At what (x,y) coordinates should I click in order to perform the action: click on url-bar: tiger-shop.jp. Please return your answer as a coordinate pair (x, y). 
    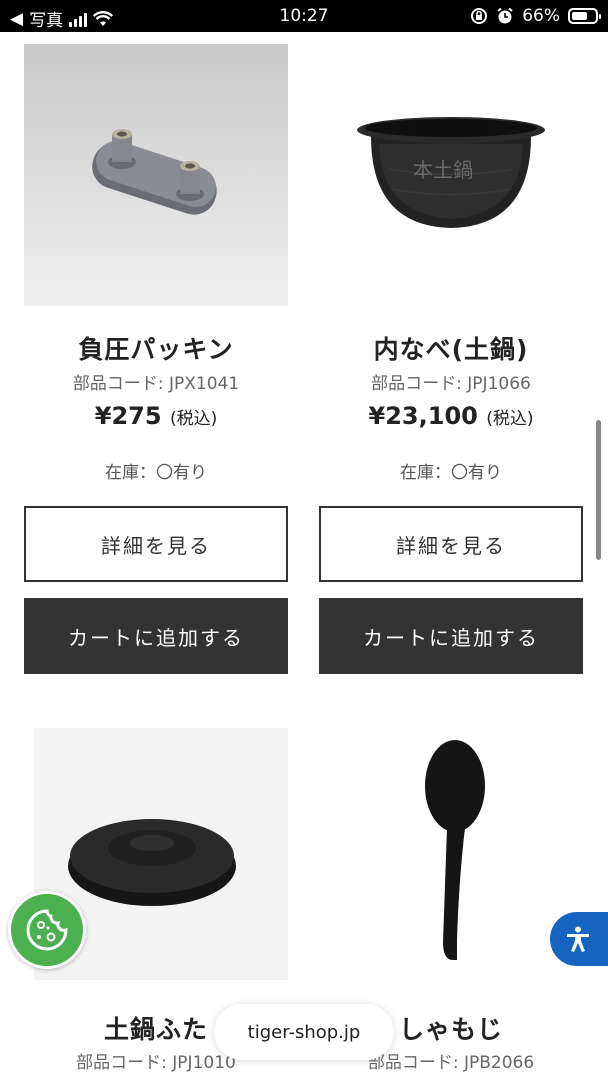
    Looking at the image, I should click on (304, 1032).